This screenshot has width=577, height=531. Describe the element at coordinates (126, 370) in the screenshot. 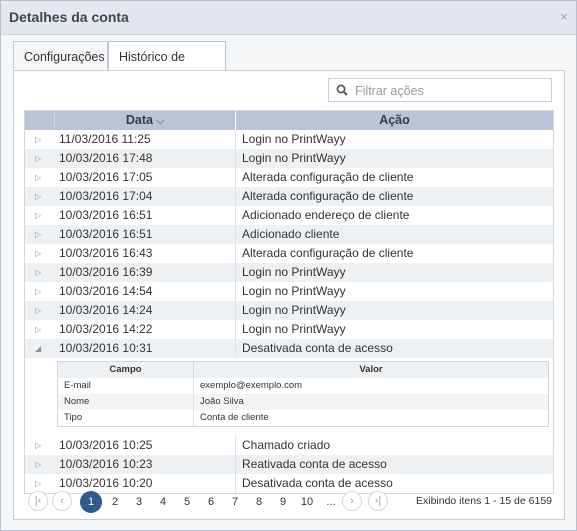

I see `field-column-header: Campo` at that location.